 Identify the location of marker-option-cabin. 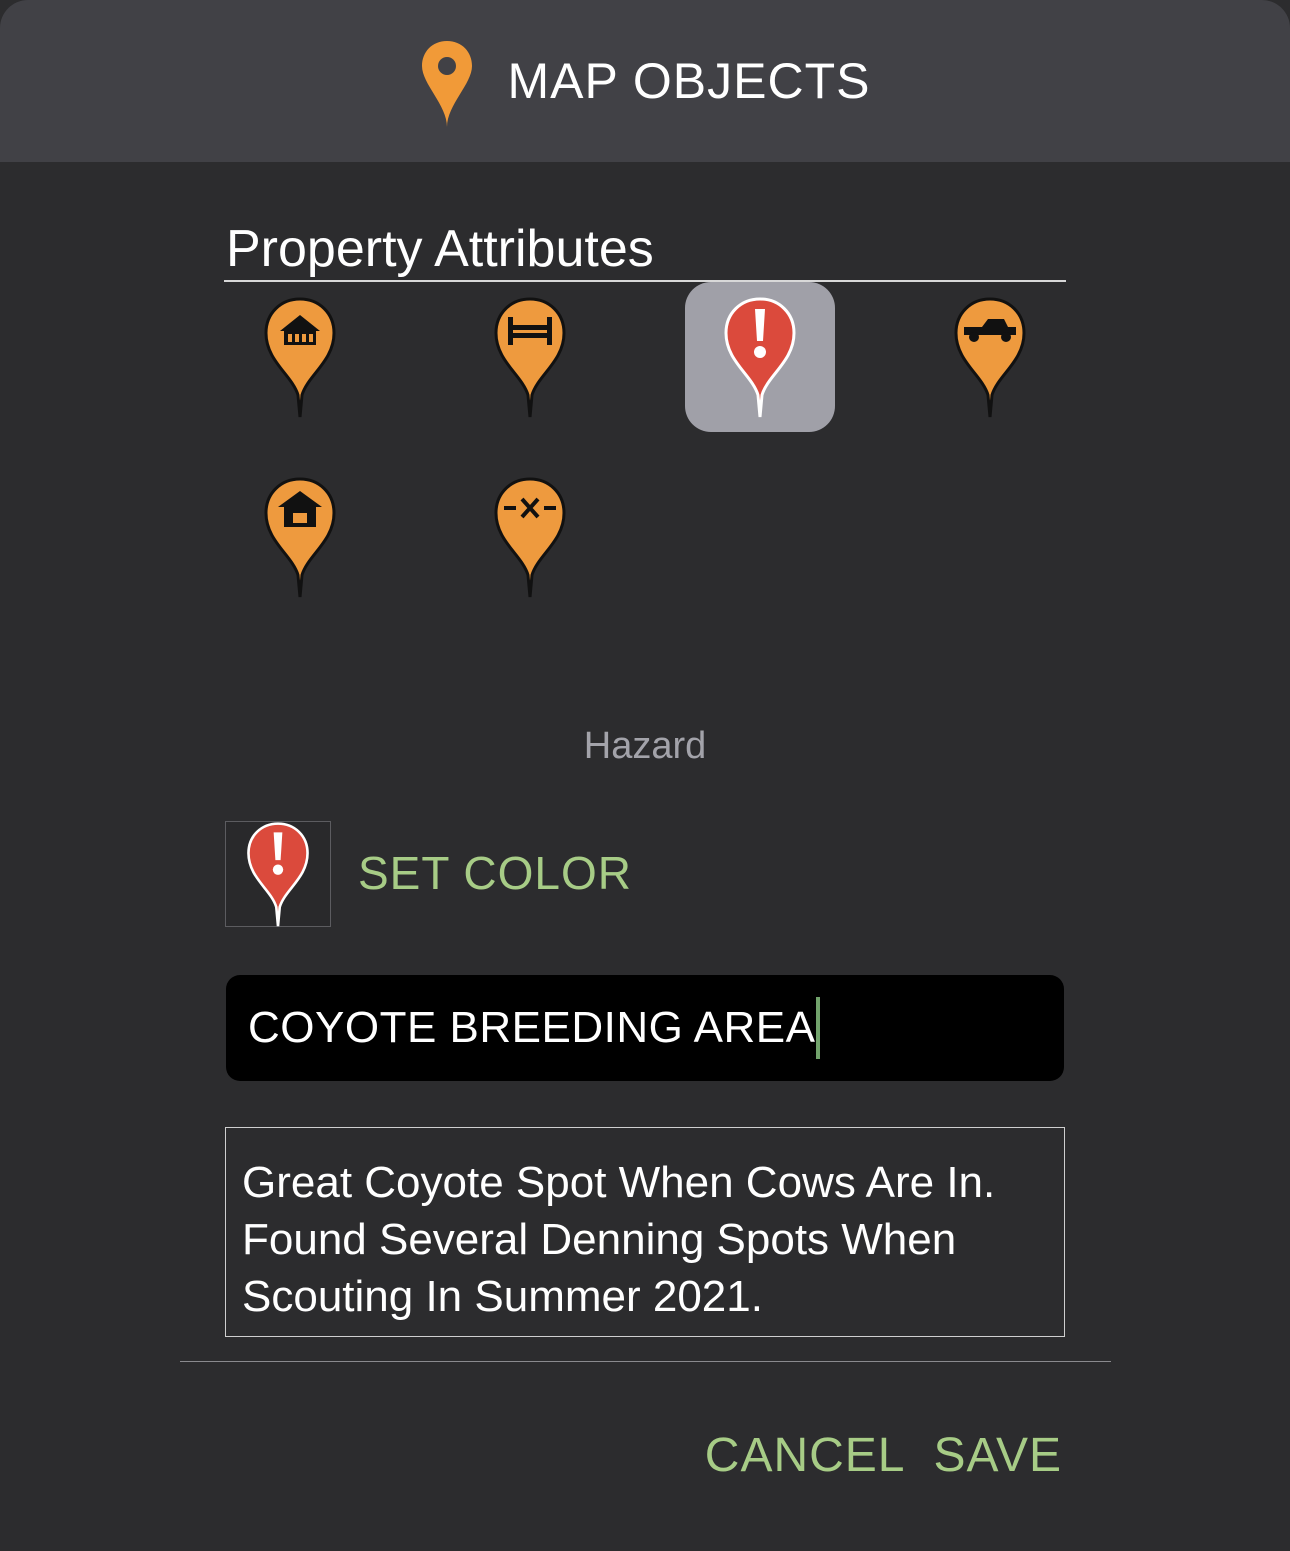
(300, 357).